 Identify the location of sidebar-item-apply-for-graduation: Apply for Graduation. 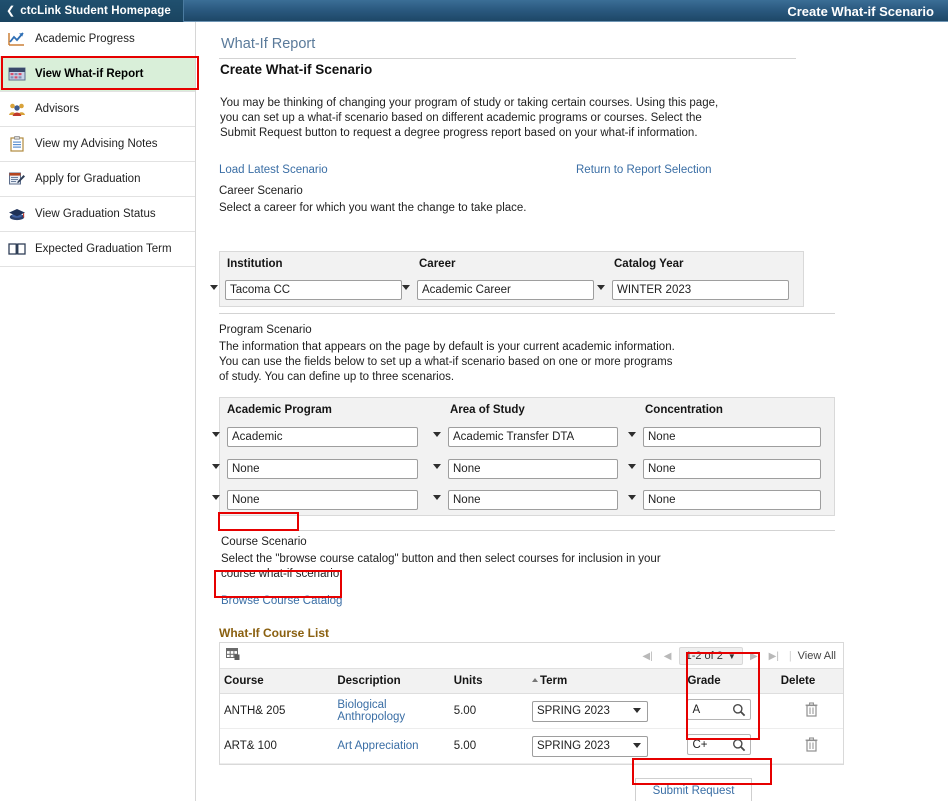
(97, 179).